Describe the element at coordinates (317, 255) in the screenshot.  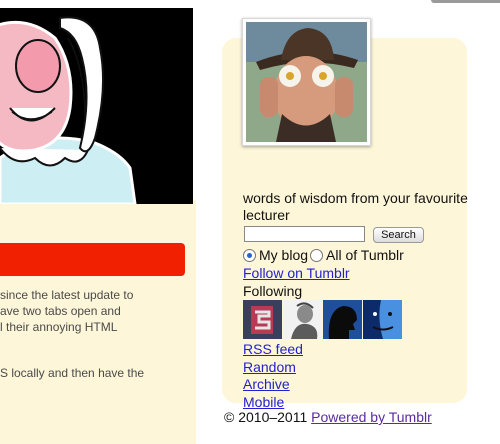
I see `radio-all-tumblr` at that location.